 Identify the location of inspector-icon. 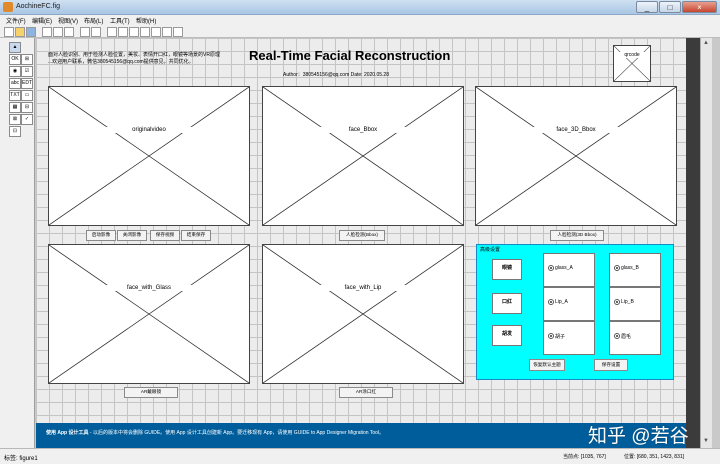
(167, 32).